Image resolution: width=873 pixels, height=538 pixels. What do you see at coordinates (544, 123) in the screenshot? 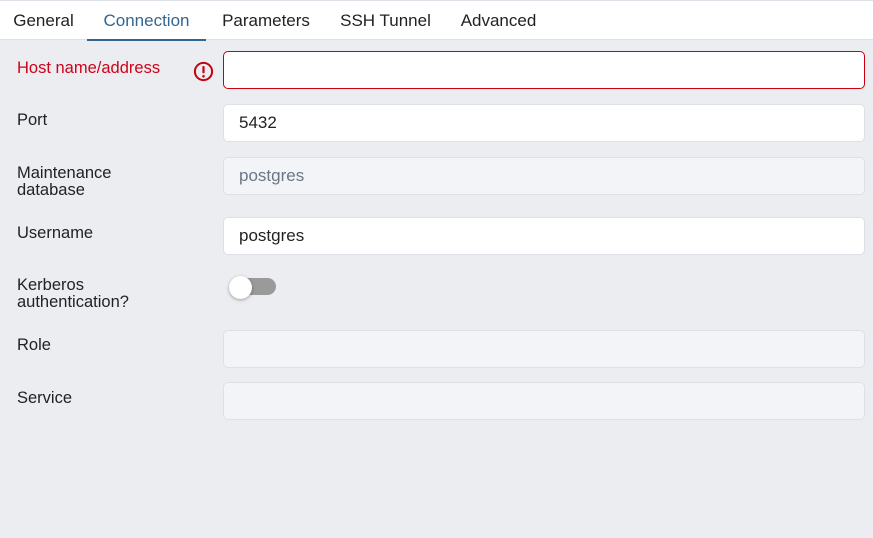
I see `port-input` at bounding box center [544, 123].